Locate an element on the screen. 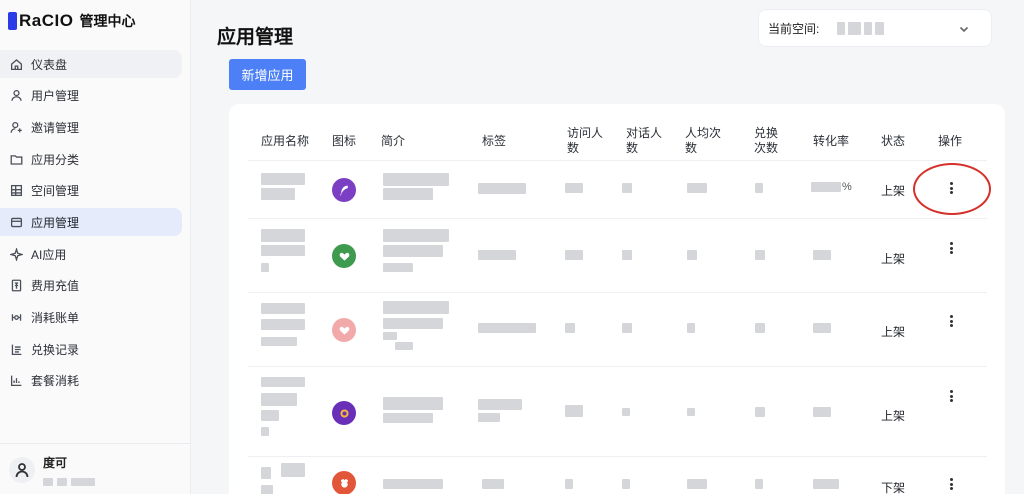  sidebar-item-label: 消耗账单 is located at coordinates (55, 318).